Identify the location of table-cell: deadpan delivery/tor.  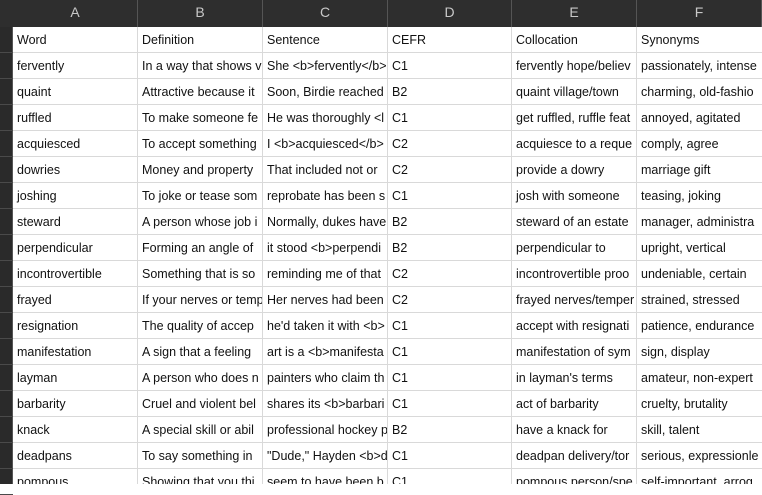
(574, 455).